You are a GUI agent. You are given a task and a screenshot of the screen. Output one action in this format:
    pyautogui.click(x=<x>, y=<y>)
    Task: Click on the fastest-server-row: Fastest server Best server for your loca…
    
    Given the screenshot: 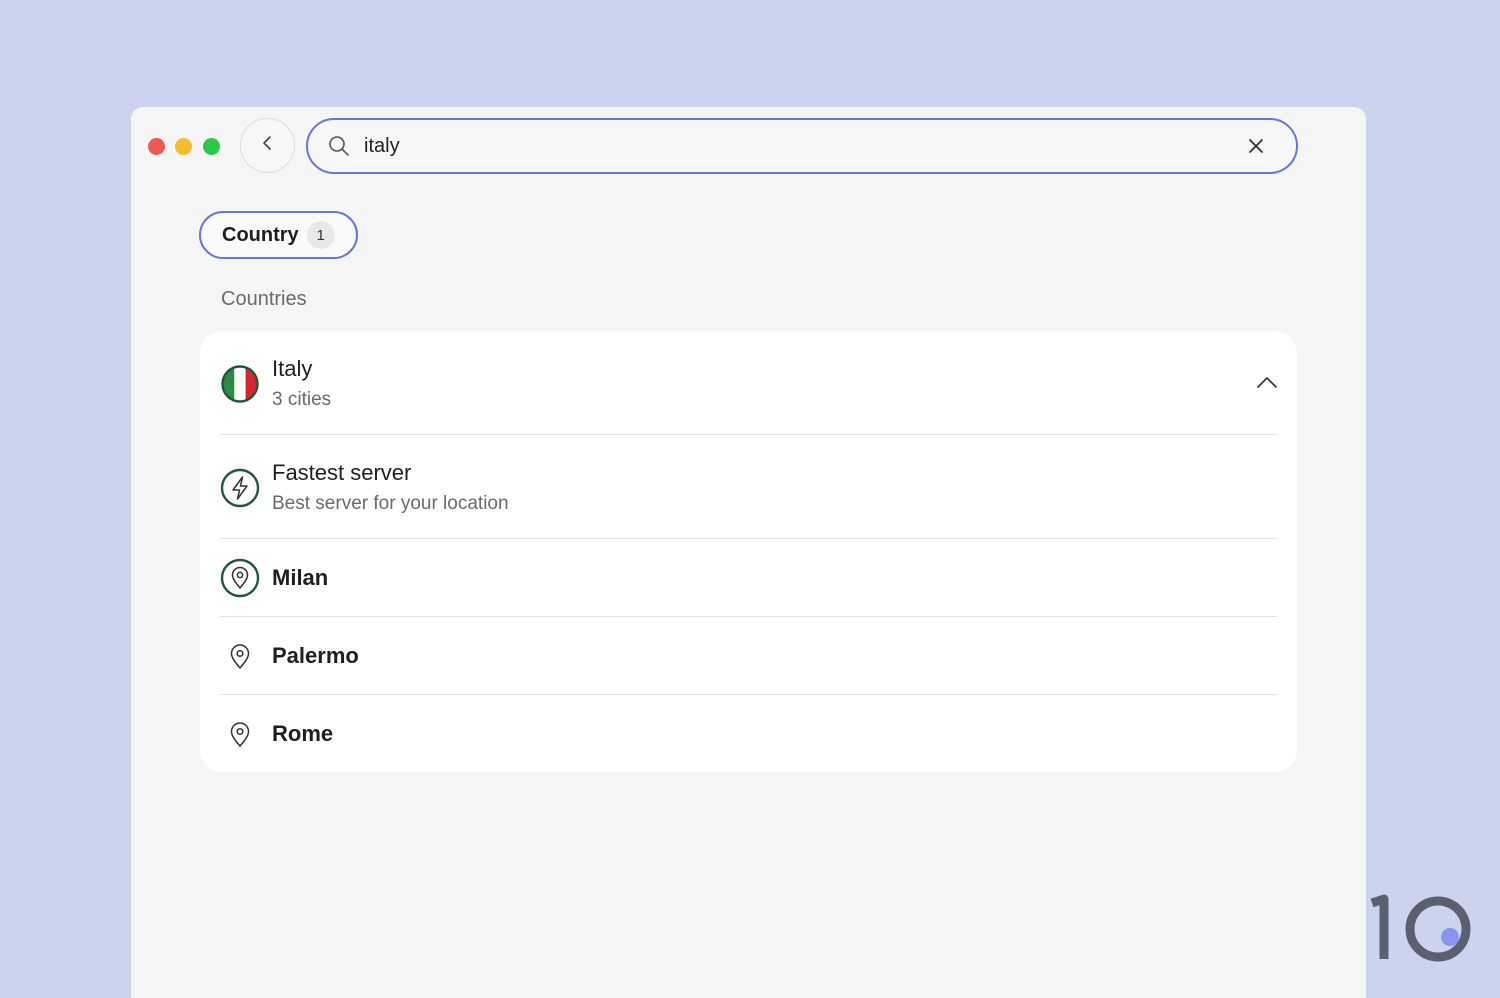 What is the action you would take?
    pyautogui.click(x=748, y=487)
    